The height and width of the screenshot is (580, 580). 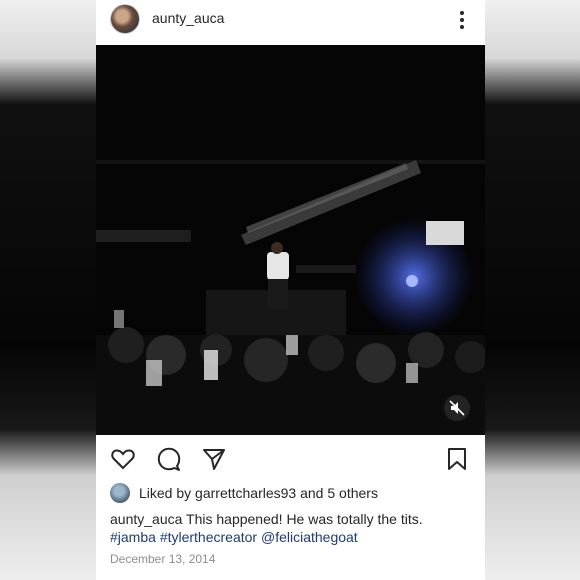 What do you see at coordinates (290, 22) in the screenshot?
I see `post-header: aunty_auca` at bounding box center [290, 22].